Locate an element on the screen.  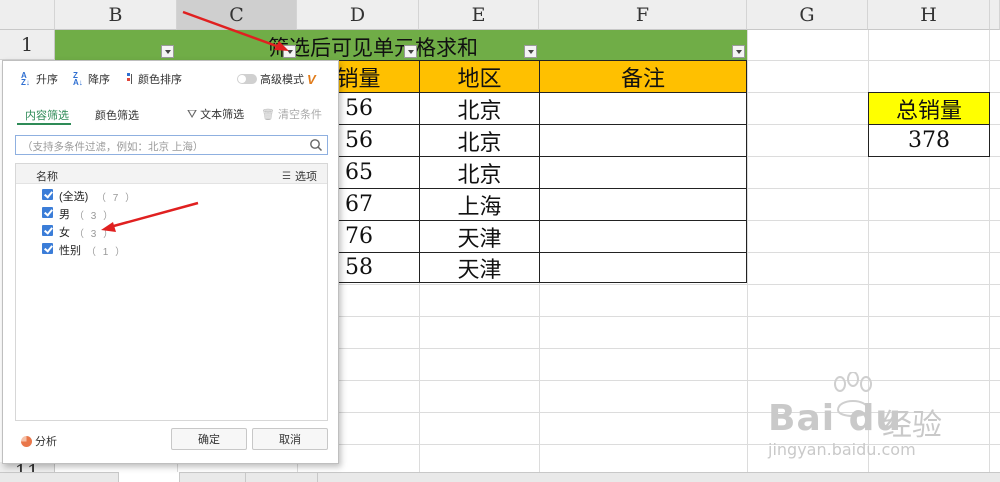
options-button: ☰ 选项 is located at coordinates (299, 176).